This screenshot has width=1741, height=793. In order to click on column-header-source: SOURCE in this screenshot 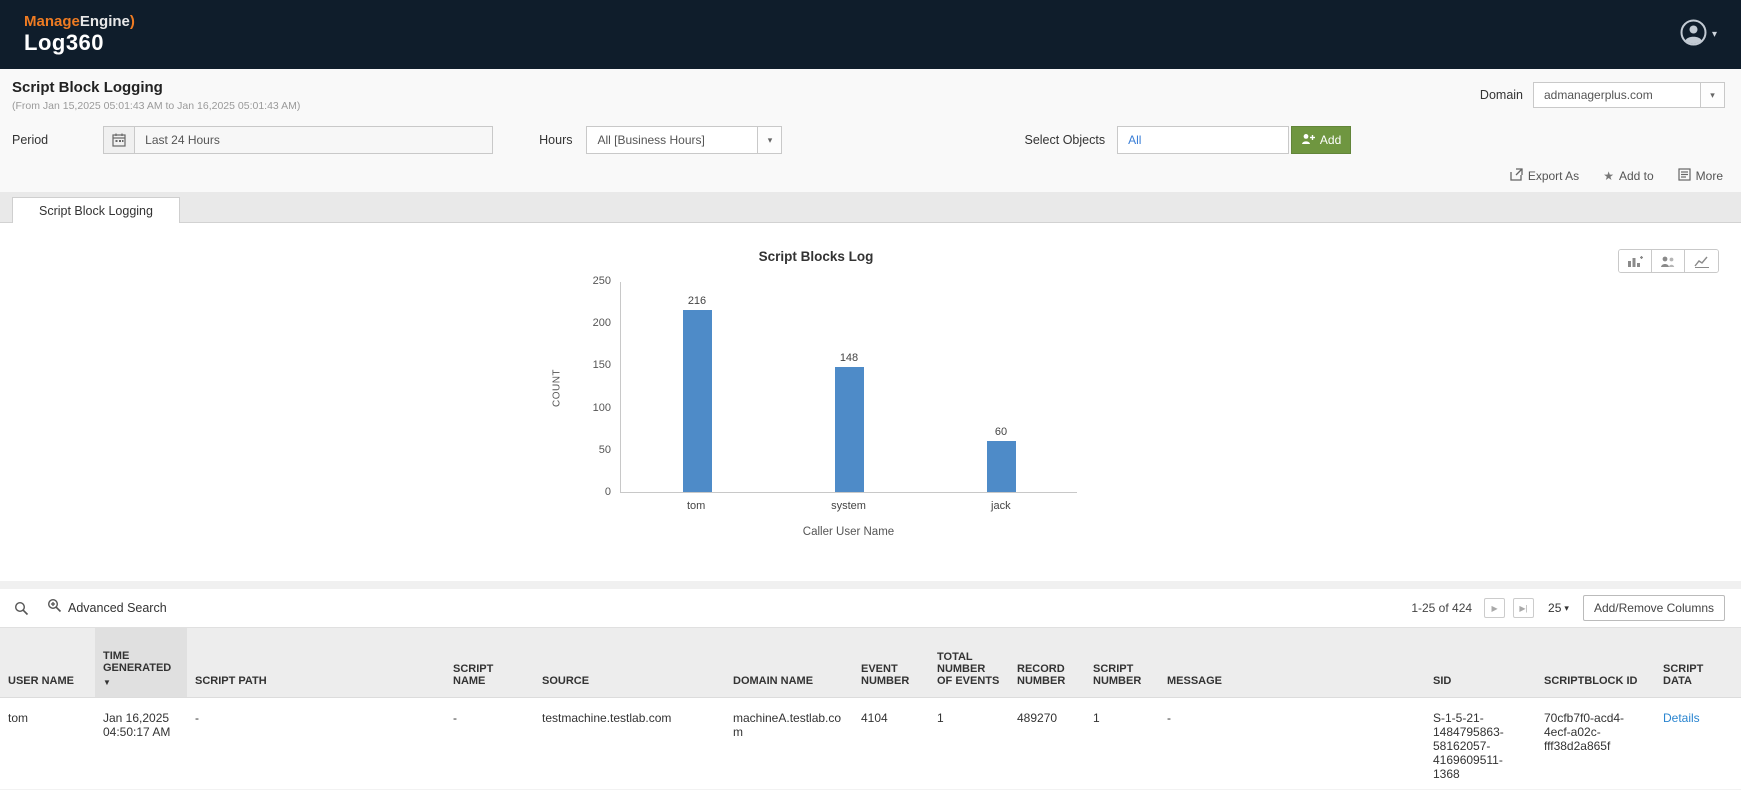, I will do `click(629, 662)`.